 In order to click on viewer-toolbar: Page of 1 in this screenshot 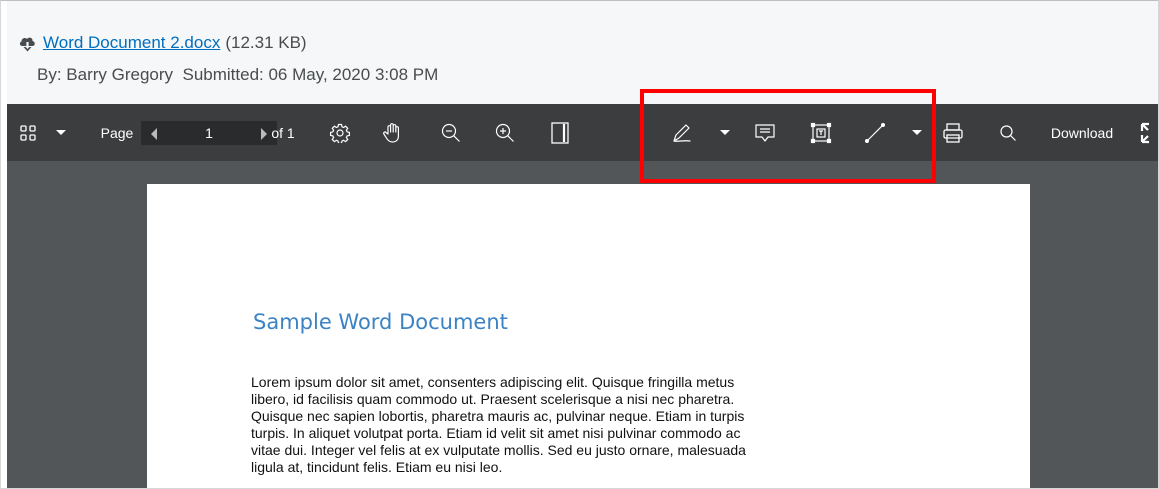, I will do `click(582, 132)`.